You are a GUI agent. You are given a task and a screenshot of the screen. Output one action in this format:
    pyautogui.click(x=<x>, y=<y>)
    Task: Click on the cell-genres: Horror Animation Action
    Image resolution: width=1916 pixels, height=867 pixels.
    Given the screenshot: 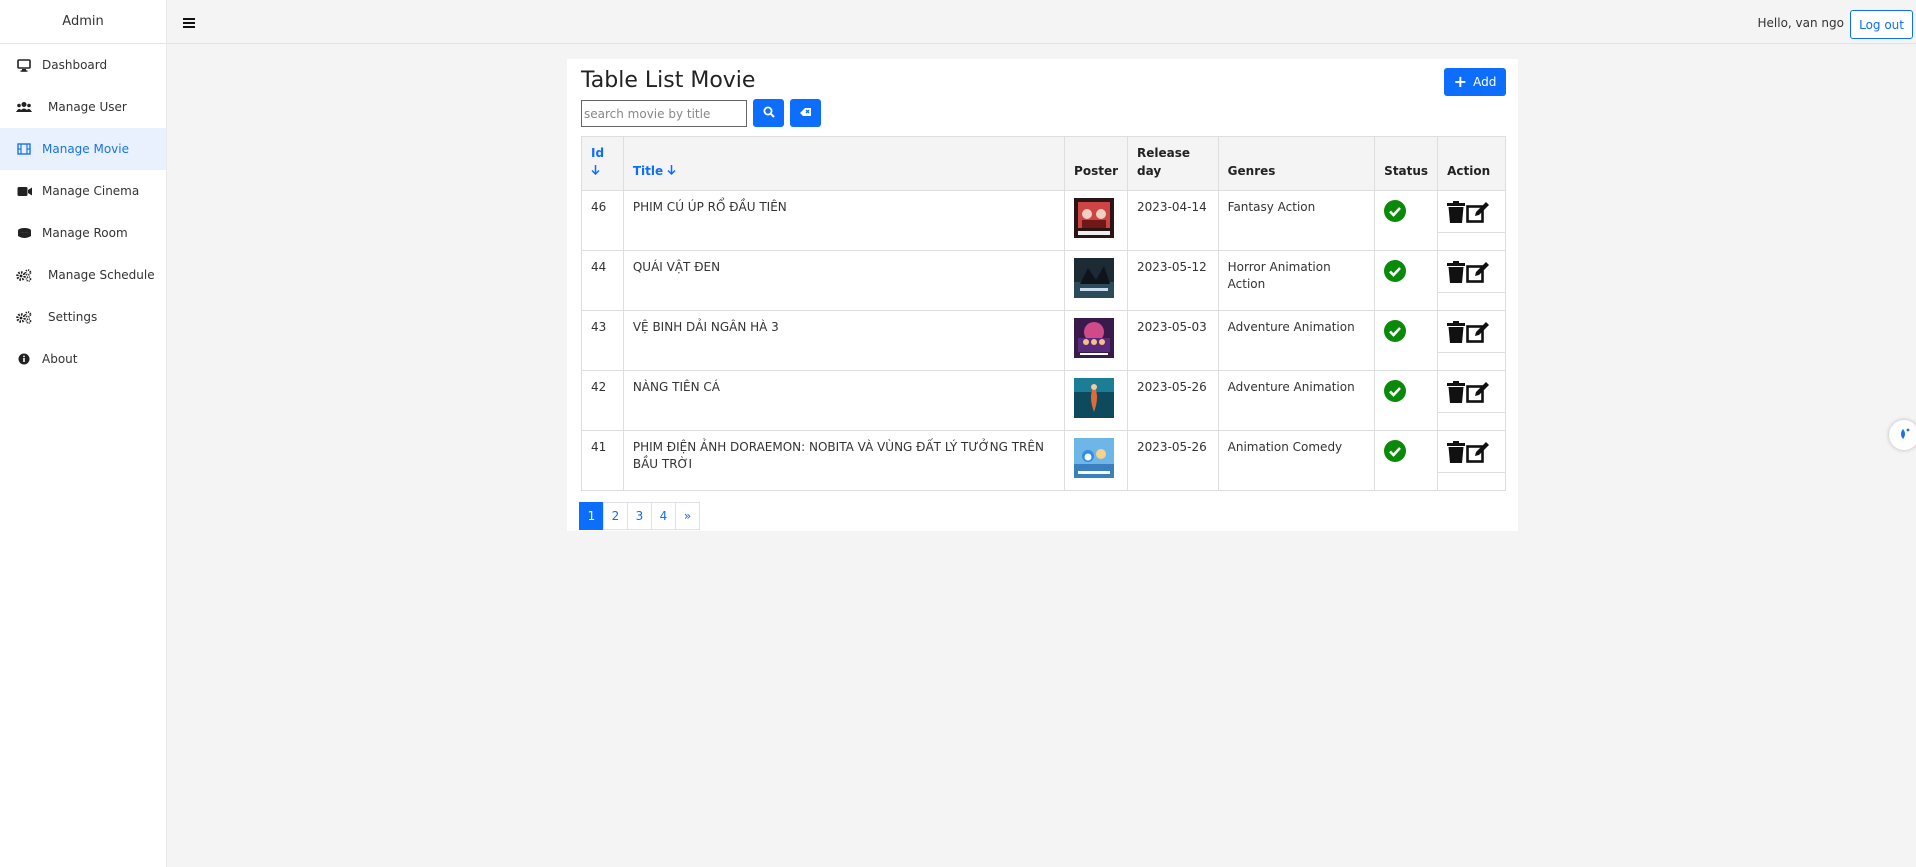 What is the action you would take?
    pyautogui.click(x=1296, y=280)
    